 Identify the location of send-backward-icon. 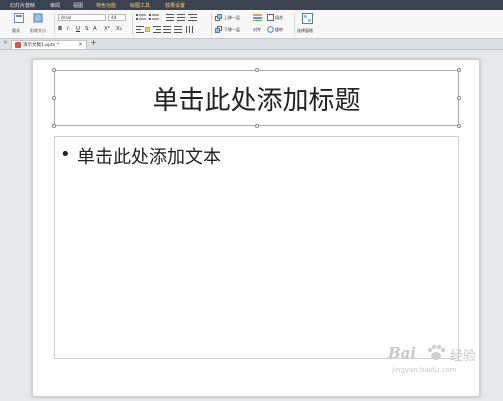
(218, 29).